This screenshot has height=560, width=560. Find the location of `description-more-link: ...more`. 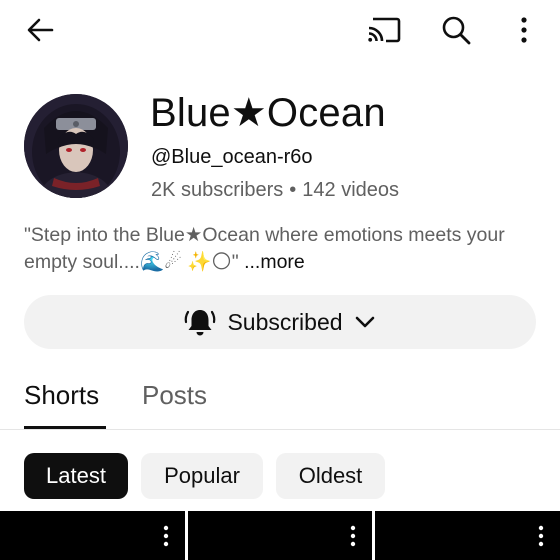

description-more-link: ...more is located at coordinates (274, 262).